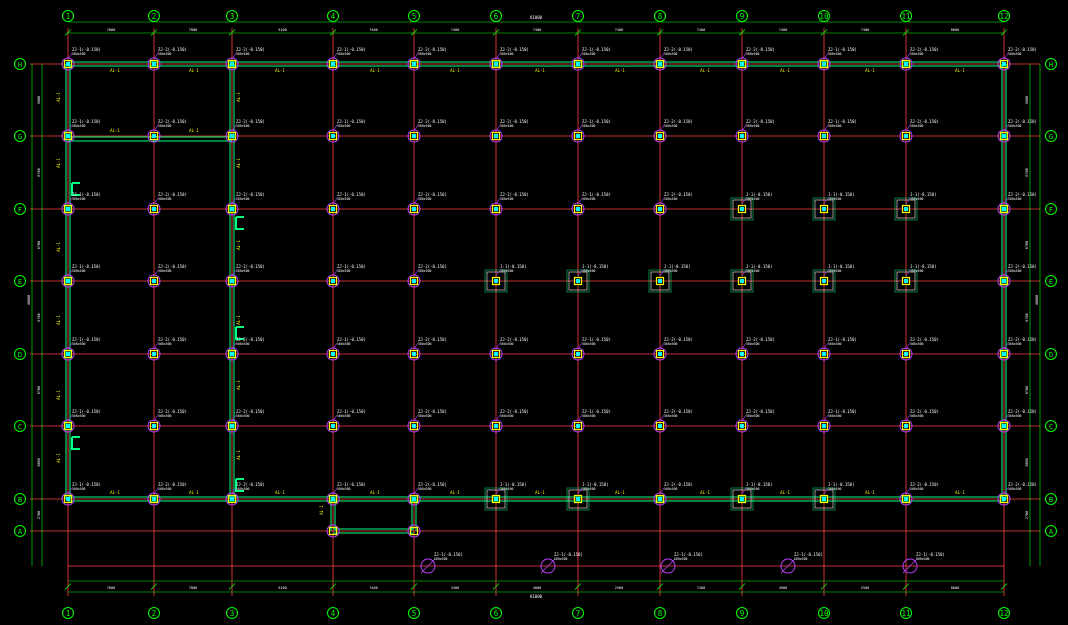 This screenshot has width=1068, height=625. I want to click on dim-bay-bottom: 7400, so click(373, 588).